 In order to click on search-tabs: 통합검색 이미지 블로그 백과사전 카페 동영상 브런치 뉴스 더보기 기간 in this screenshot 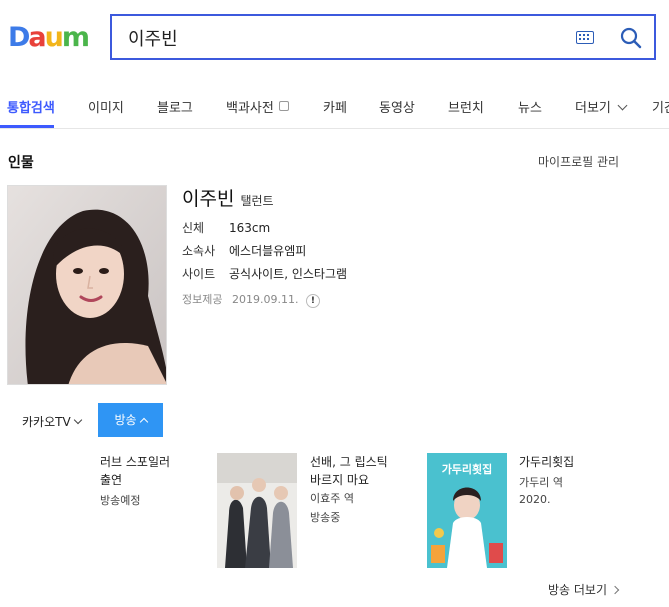, I will do `click(334, 110)`.